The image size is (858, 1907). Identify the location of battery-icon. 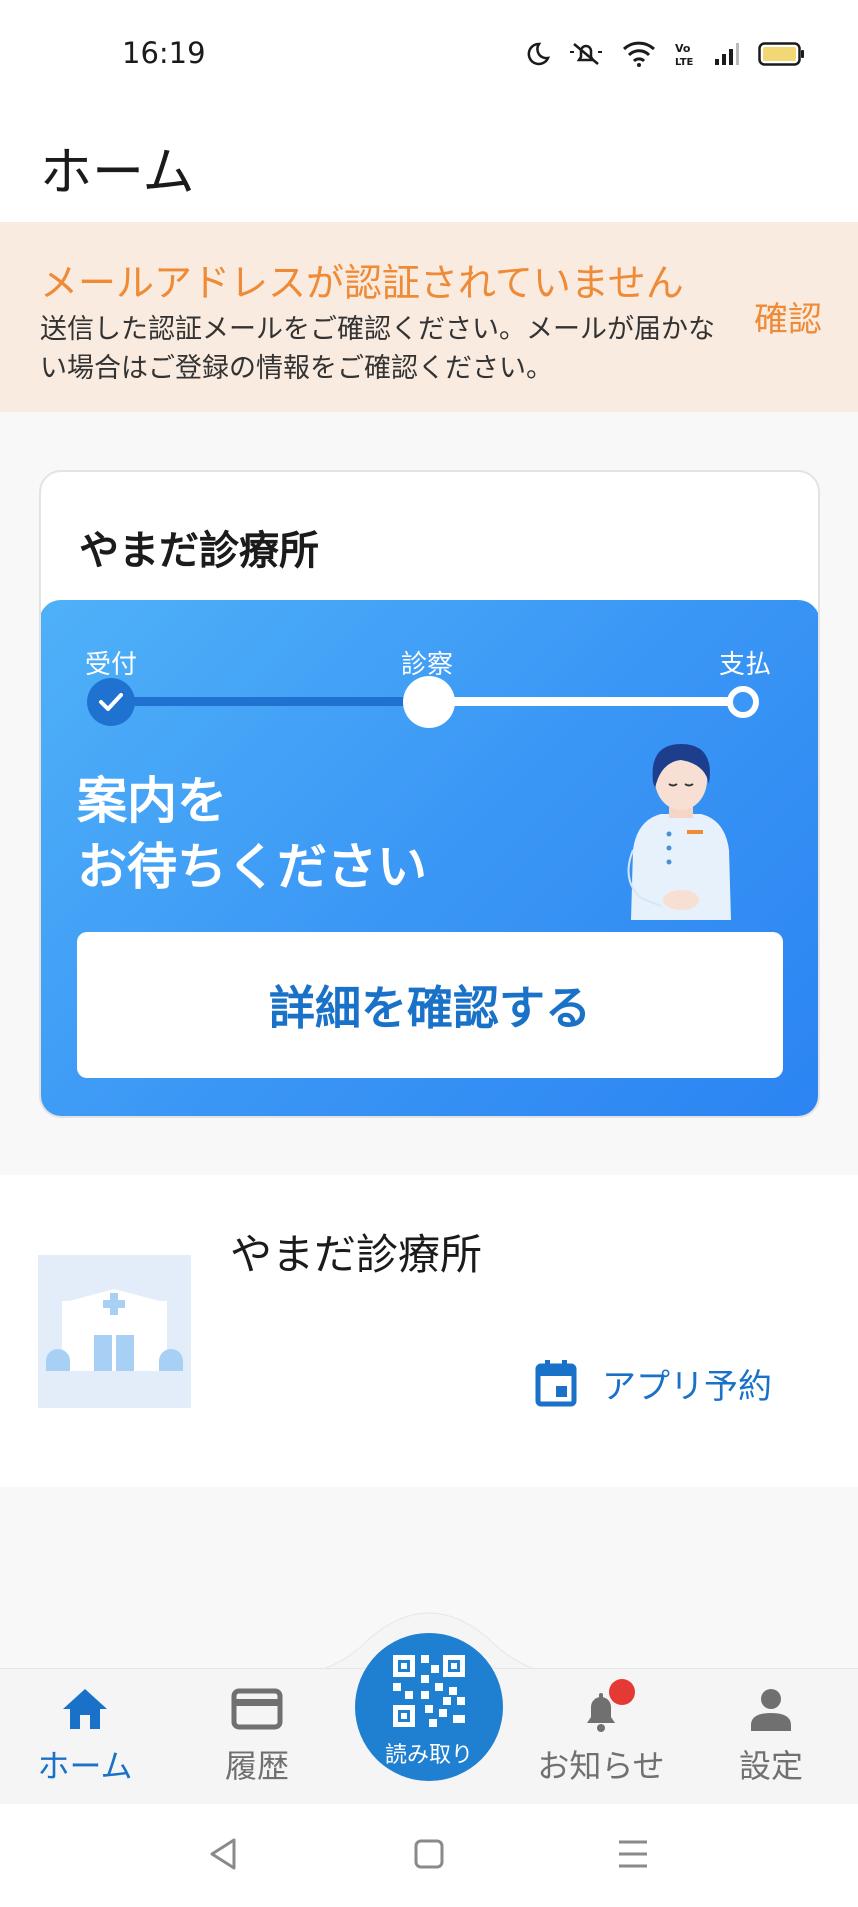
(781, 54).